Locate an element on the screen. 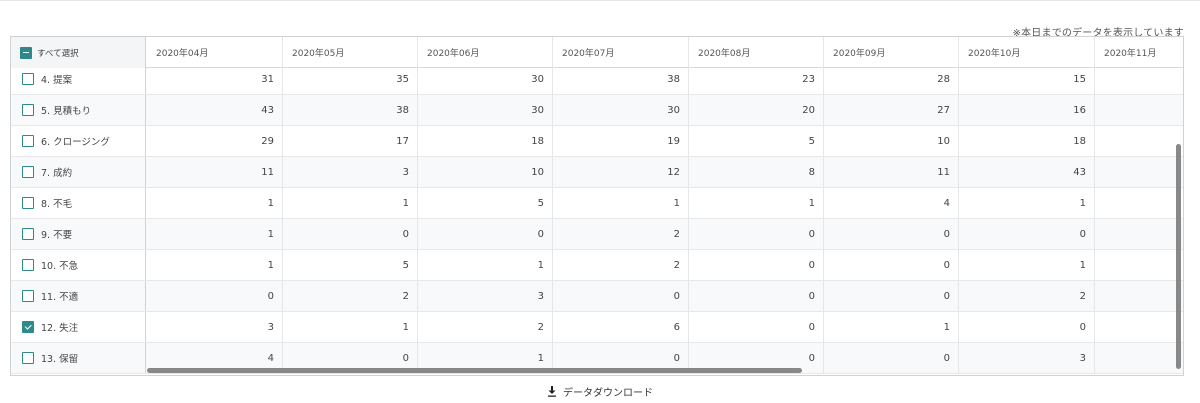 The height and width of the screenshot is (403, 1200). table-row: 11. 不適 0 2 3 0 0 0 2 is located at coordinates (597, 296).